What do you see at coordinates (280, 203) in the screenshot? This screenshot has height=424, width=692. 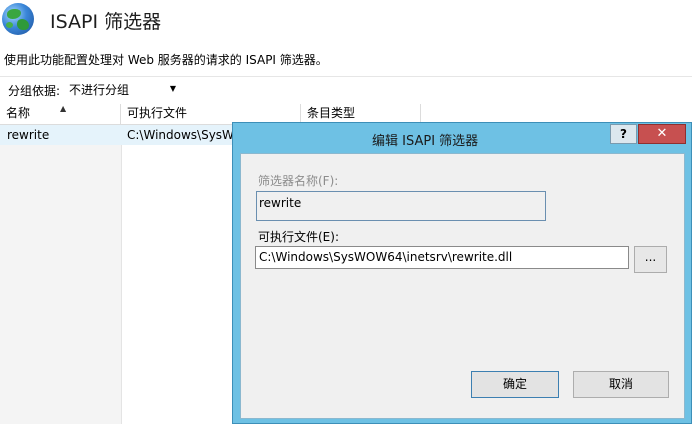 I see `filter-name-value: rewrite` at bounding box center [280, 203].